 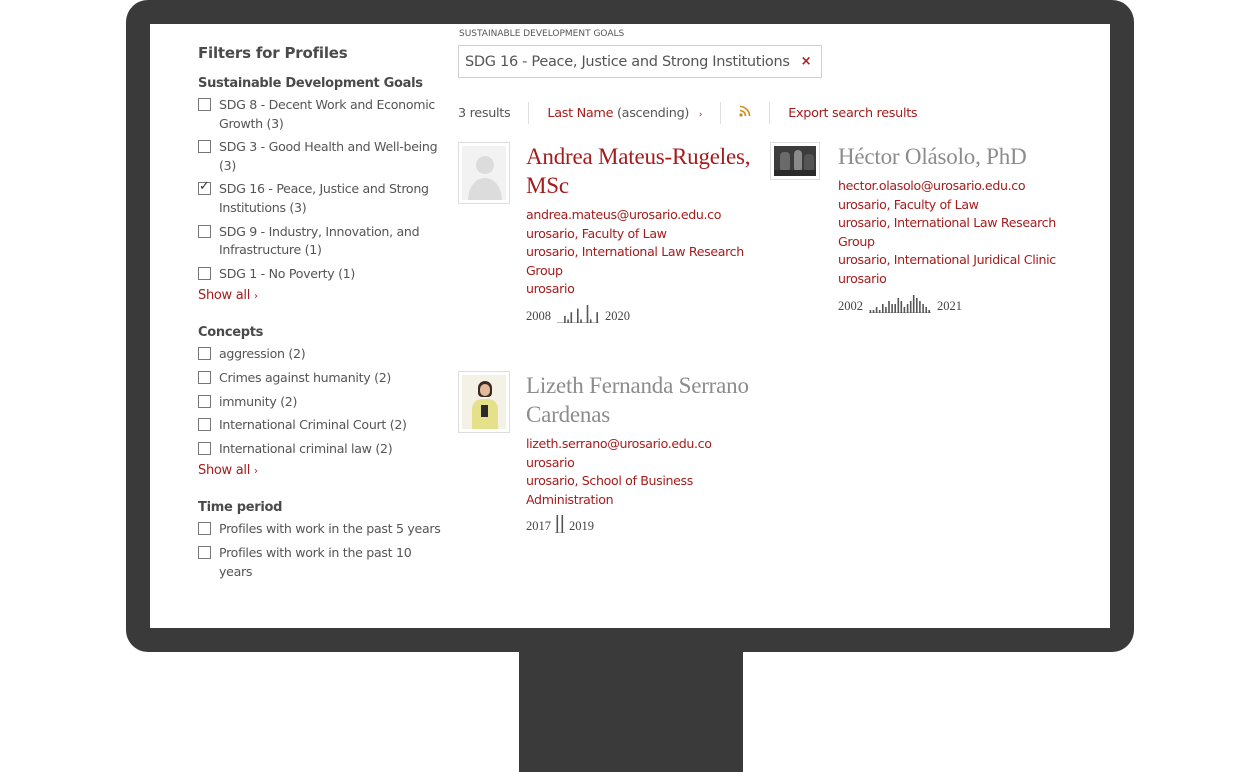 I want to click on profile-affiliation: urosario, International Juridical Clinic, so click(x=954, y=260).